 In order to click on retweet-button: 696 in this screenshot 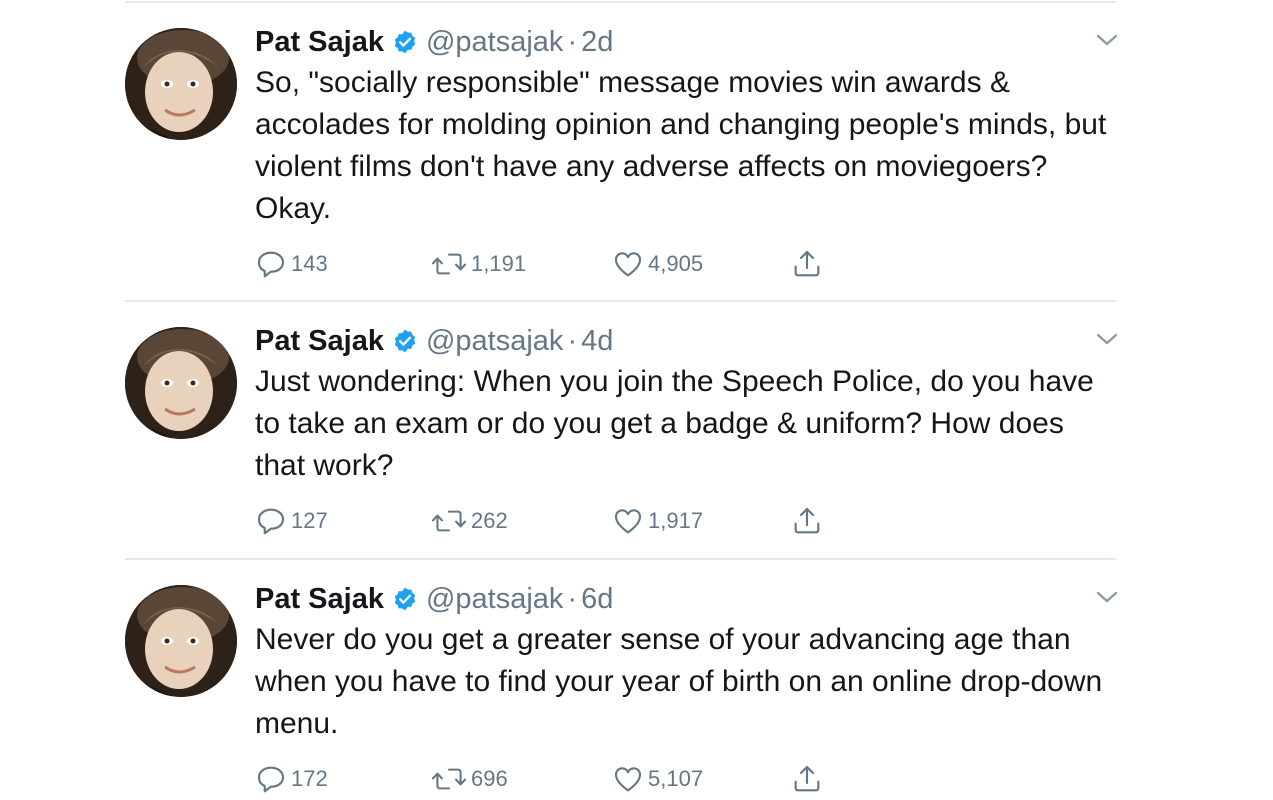, I will do `click(469, 779)`.